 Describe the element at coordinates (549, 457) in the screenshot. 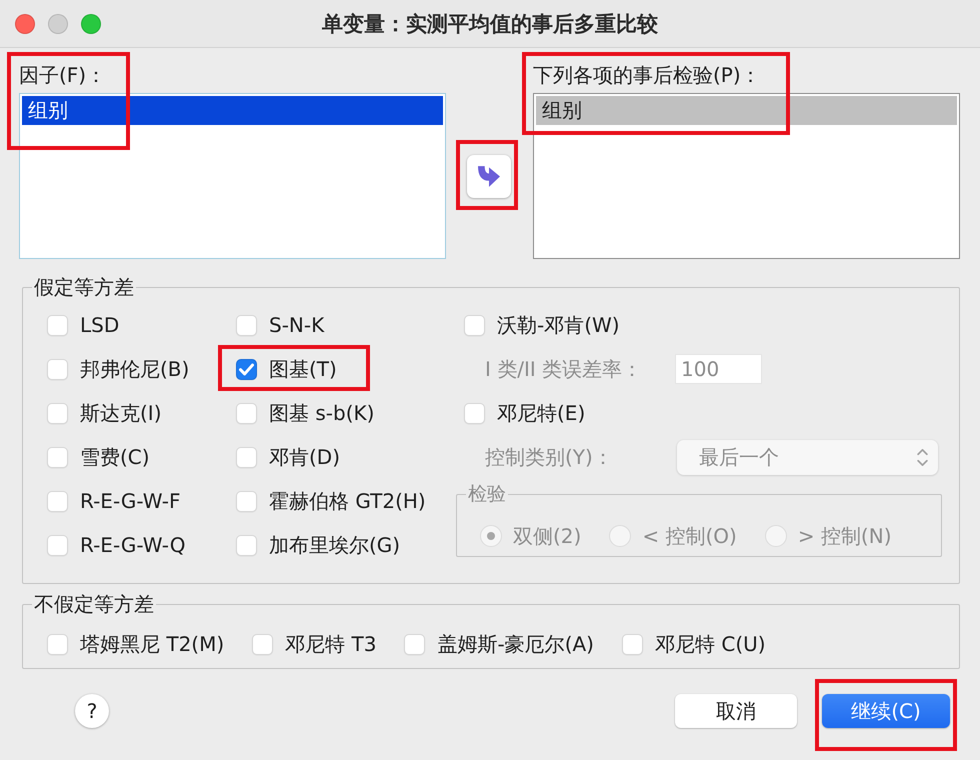

I see `field-label: 控制类别(Y)：` at that location.